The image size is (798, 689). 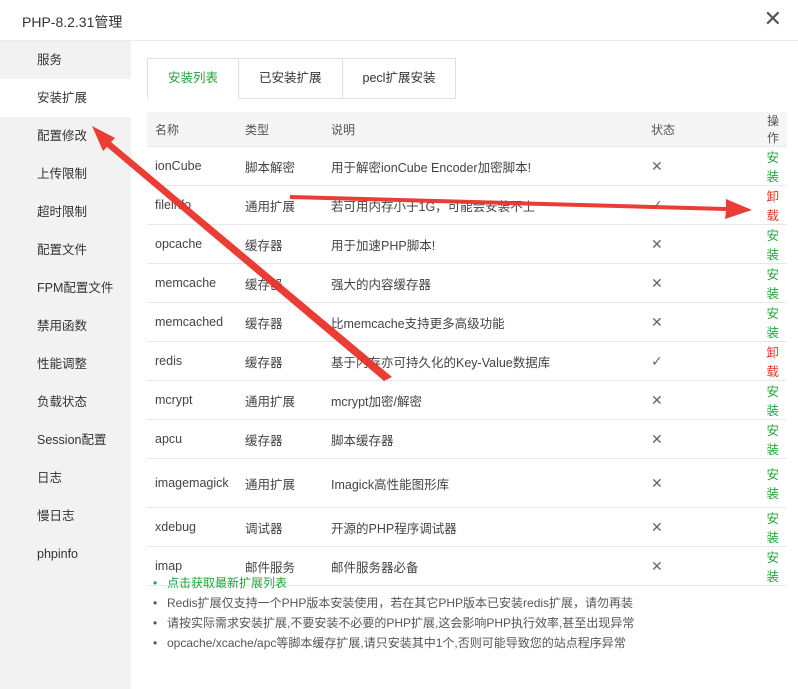 I want to click on ext-name: imagemagick, so click(x=192, y=483).